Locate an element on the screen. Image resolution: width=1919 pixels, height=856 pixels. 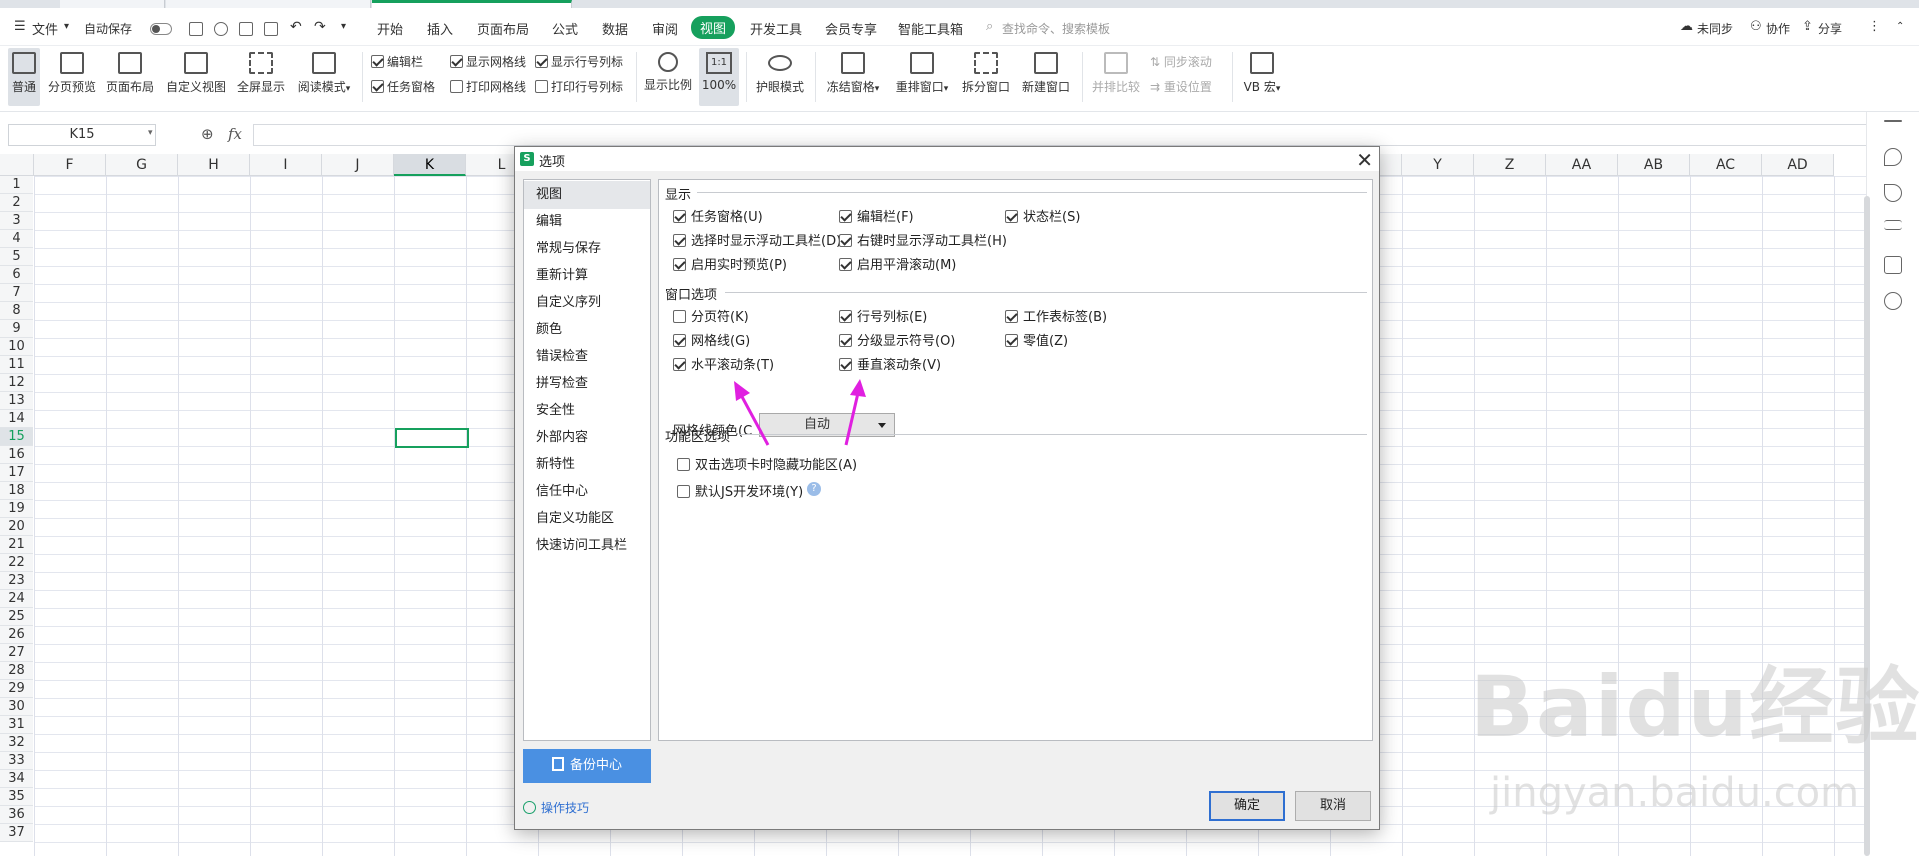
tab-member: 会员专享 is located at coordinates (851, 28).